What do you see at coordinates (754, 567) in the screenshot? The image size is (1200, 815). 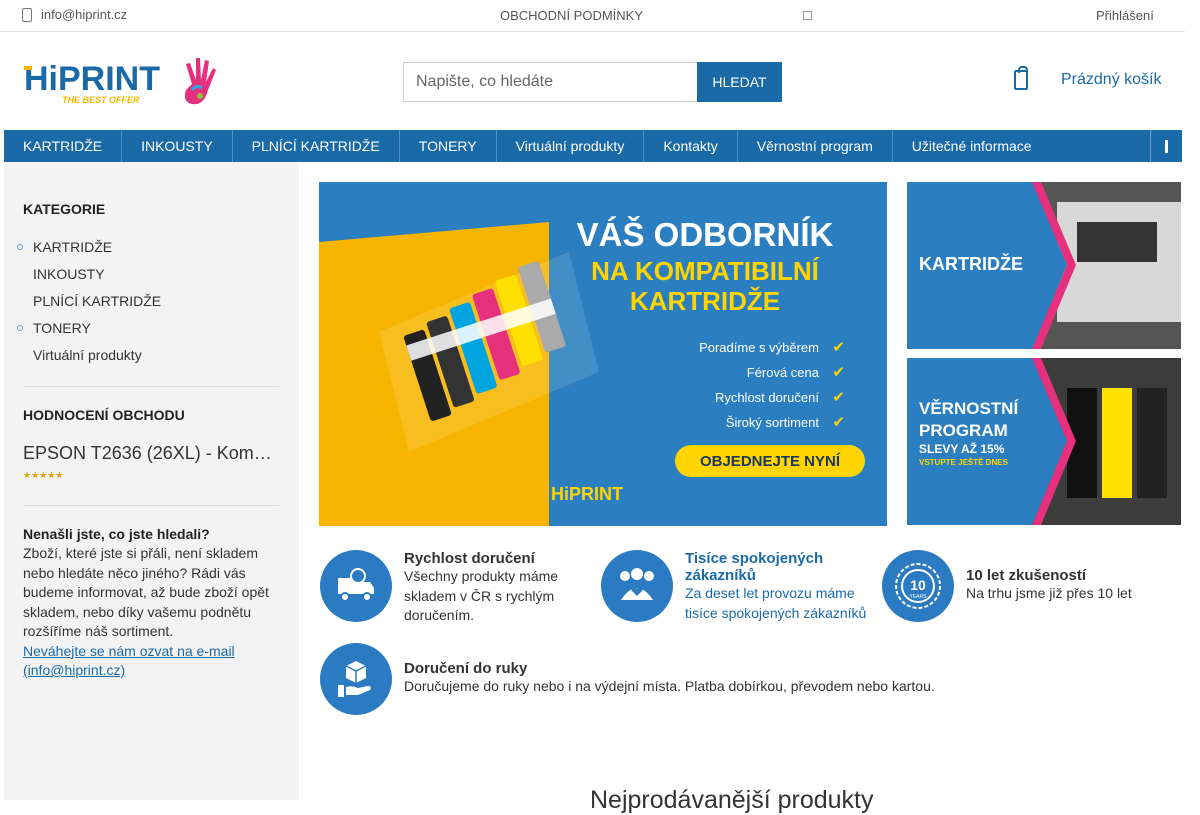 I see `benefit-title: Tisíce spokojených zákazníků` at bounding box center [754, 567].